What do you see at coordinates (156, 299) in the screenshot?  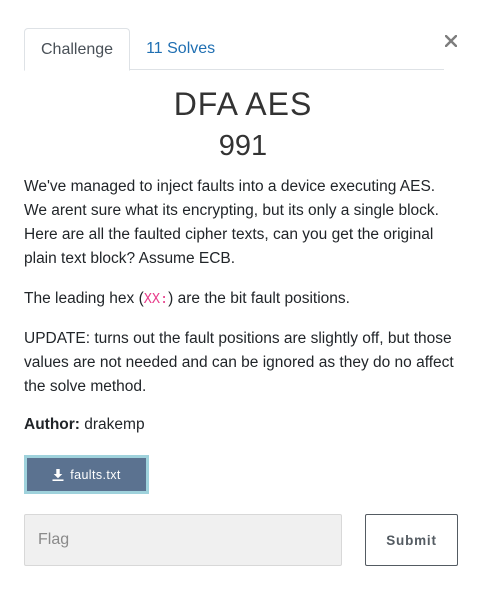 I see `fault-position-code: XX:` at bounding box center [156, 299].